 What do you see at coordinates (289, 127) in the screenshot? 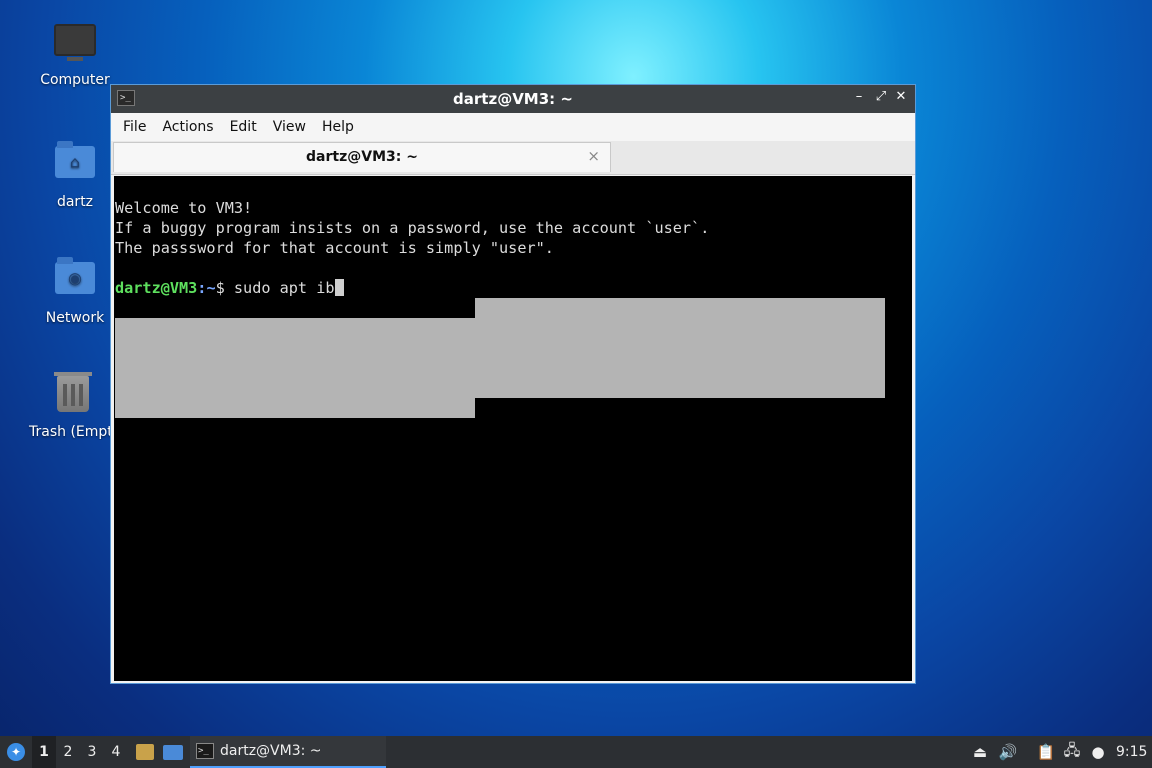
I see `menu-view: View` at bounding box center [289, 127].